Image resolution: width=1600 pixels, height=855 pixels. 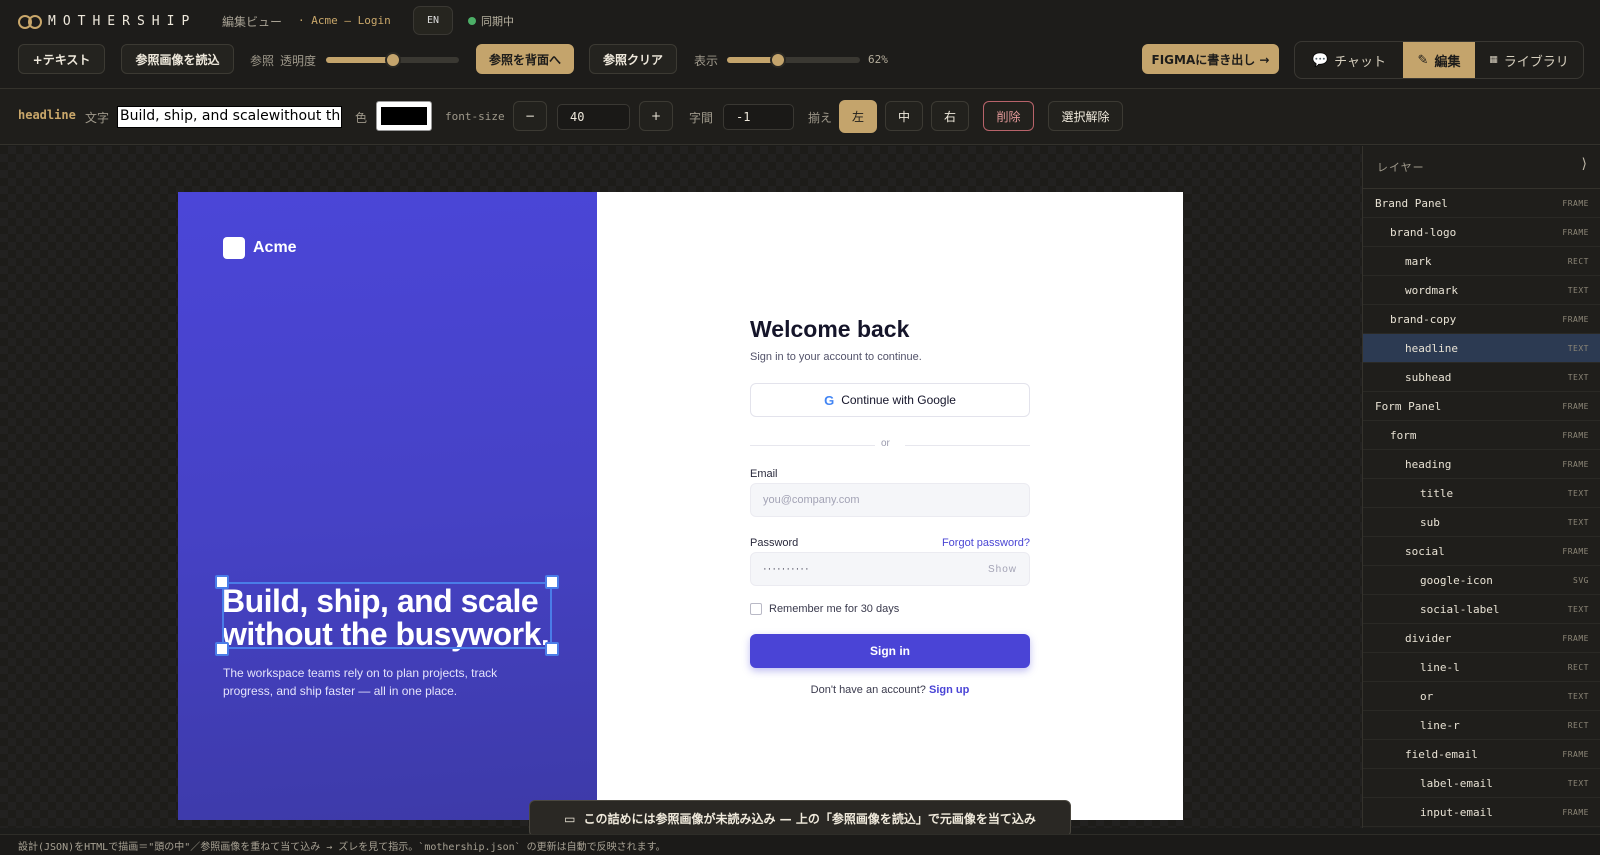 What do you see at coordinates (756, 609) in the screenshot?
I see `remember-checkbox` at bounding box center [756, 609].